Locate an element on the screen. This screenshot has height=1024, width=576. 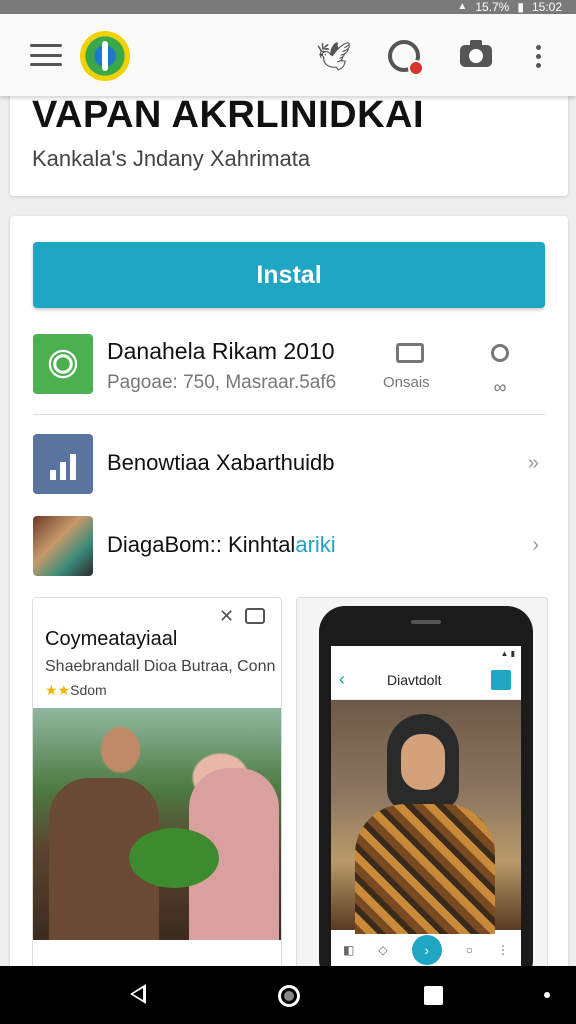
nav-icon: ○ is located at coordinates (469, 950).